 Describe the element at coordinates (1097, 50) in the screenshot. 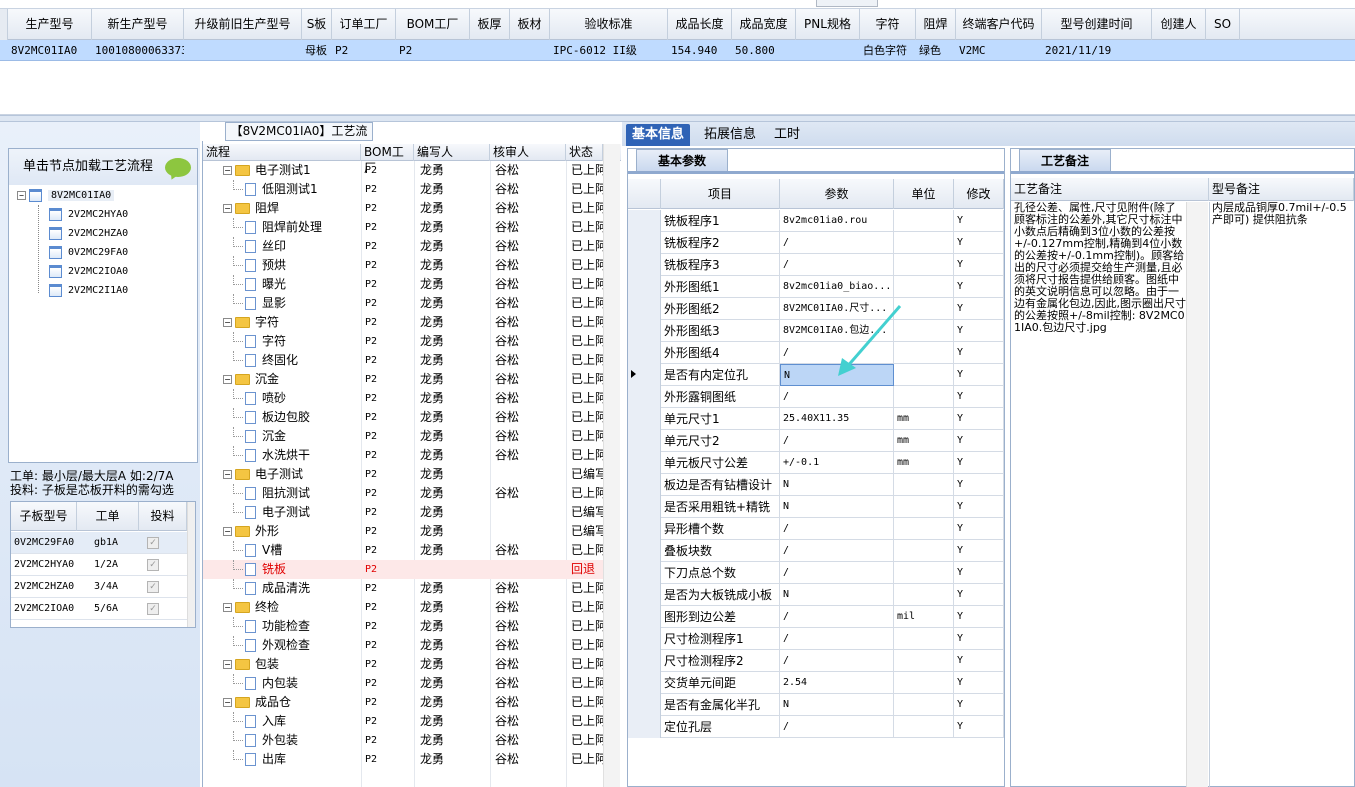

I see `cell-created: 2021/11/19` at that location.